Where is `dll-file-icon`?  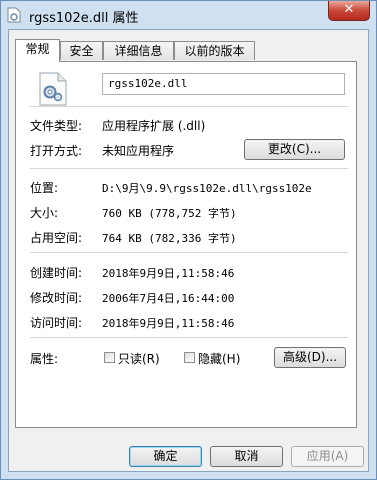 dll-file-icon is located at coordinates (14, 15).